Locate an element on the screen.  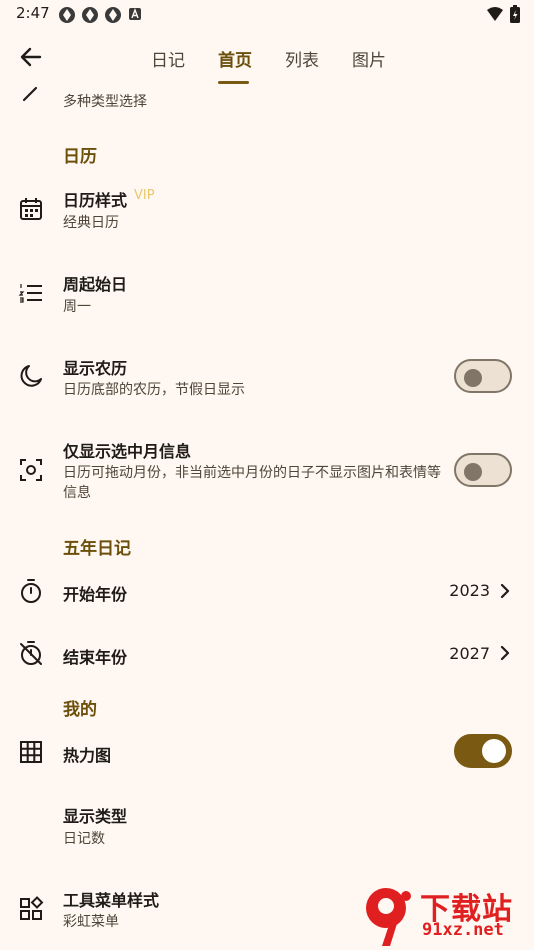
display-type-title: 显示类型 is located at coordinates (95, 816).